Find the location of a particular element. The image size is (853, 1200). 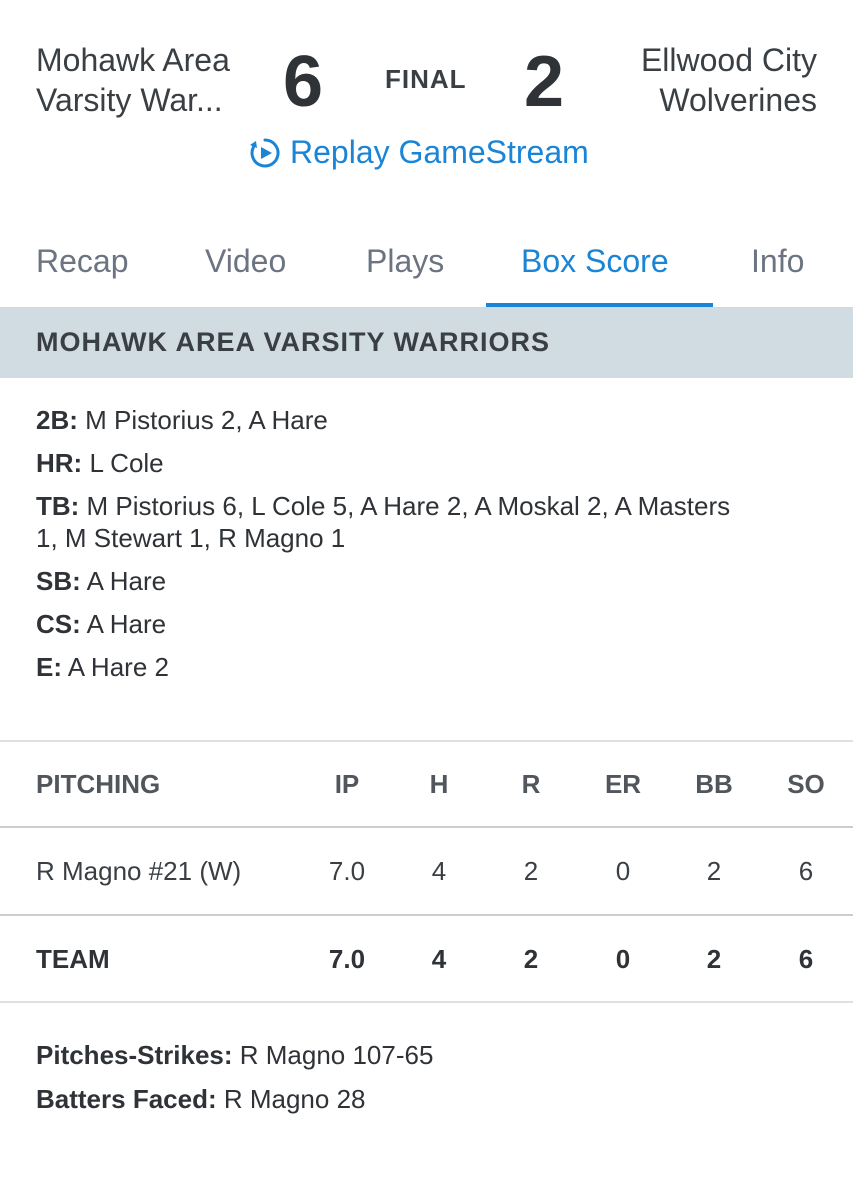

pitcher-name: R Magno #21 (W) is located at coordinates (139, 871).